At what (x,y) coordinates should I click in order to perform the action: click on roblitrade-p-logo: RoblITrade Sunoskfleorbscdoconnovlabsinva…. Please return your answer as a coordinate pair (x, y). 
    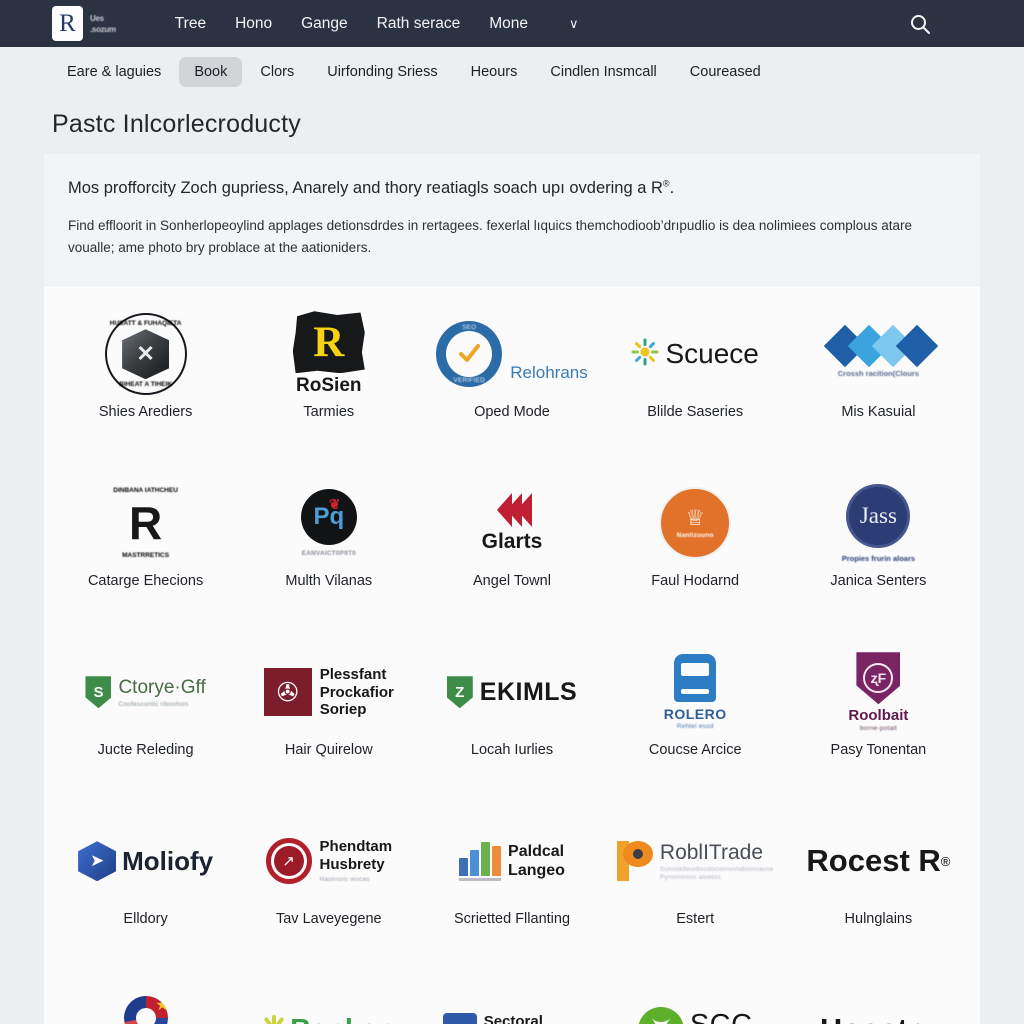
    Looking at the image, I should click on (695, 861).